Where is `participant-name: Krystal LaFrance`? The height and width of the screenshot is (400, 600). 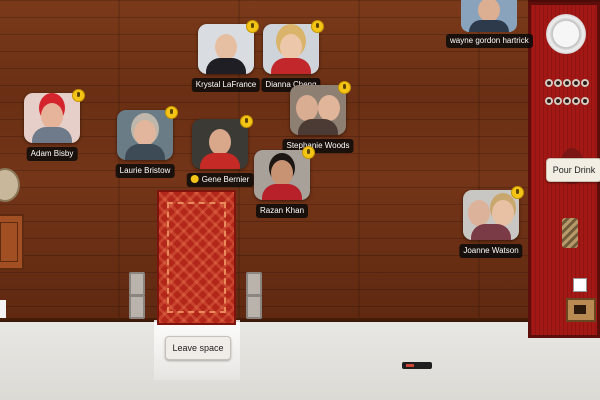 participant-name: Krystal LaFrance is located at coordinates (226, 85).